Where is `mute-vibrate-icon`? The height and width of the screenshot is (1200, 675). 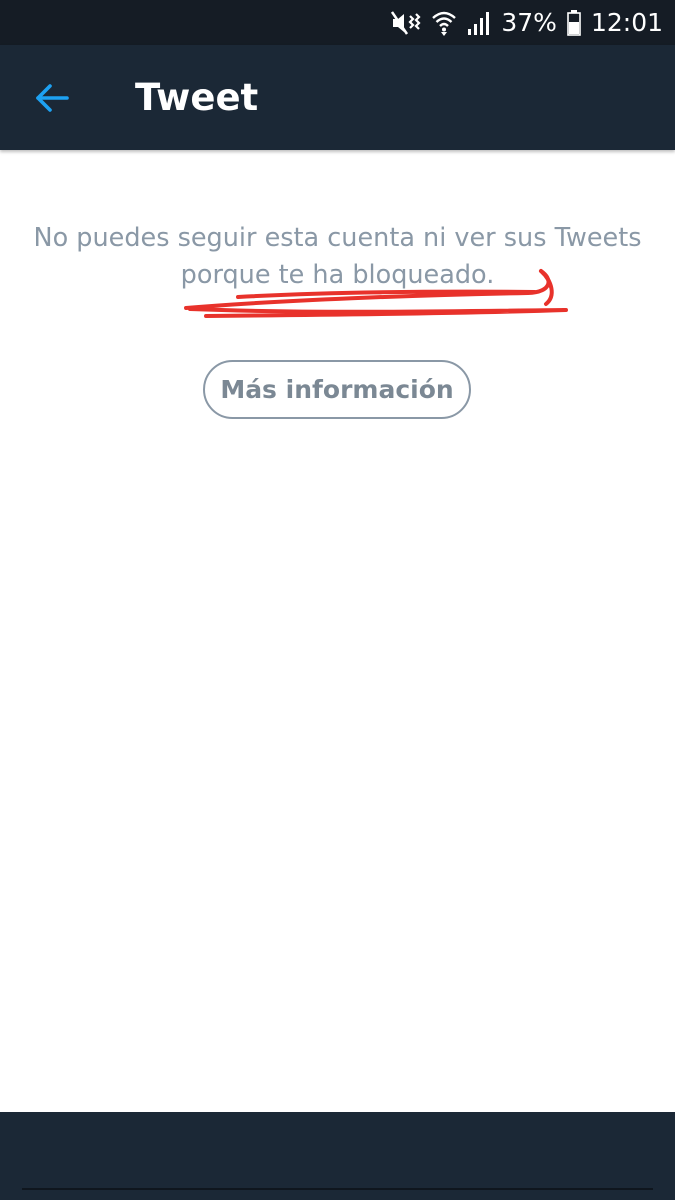
mute-vibrate-icon is located at coordinates (406, 22).